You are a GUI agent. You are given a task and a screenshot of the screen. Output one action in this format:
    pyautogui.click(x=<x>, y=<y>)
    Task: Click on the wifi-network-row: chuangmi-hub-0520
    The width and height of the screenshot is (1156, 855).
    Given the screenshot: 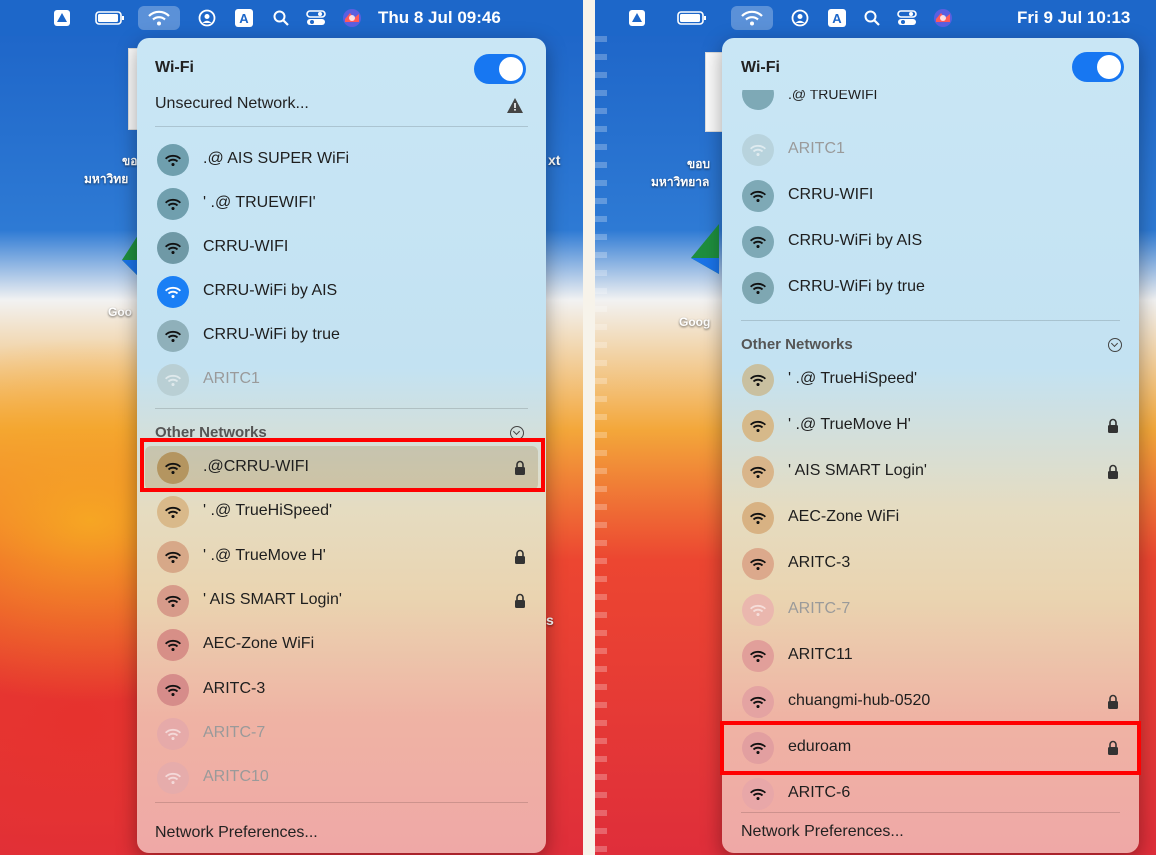 What is the action you would take?
    pyautogui.click(x=930, y=702)
    